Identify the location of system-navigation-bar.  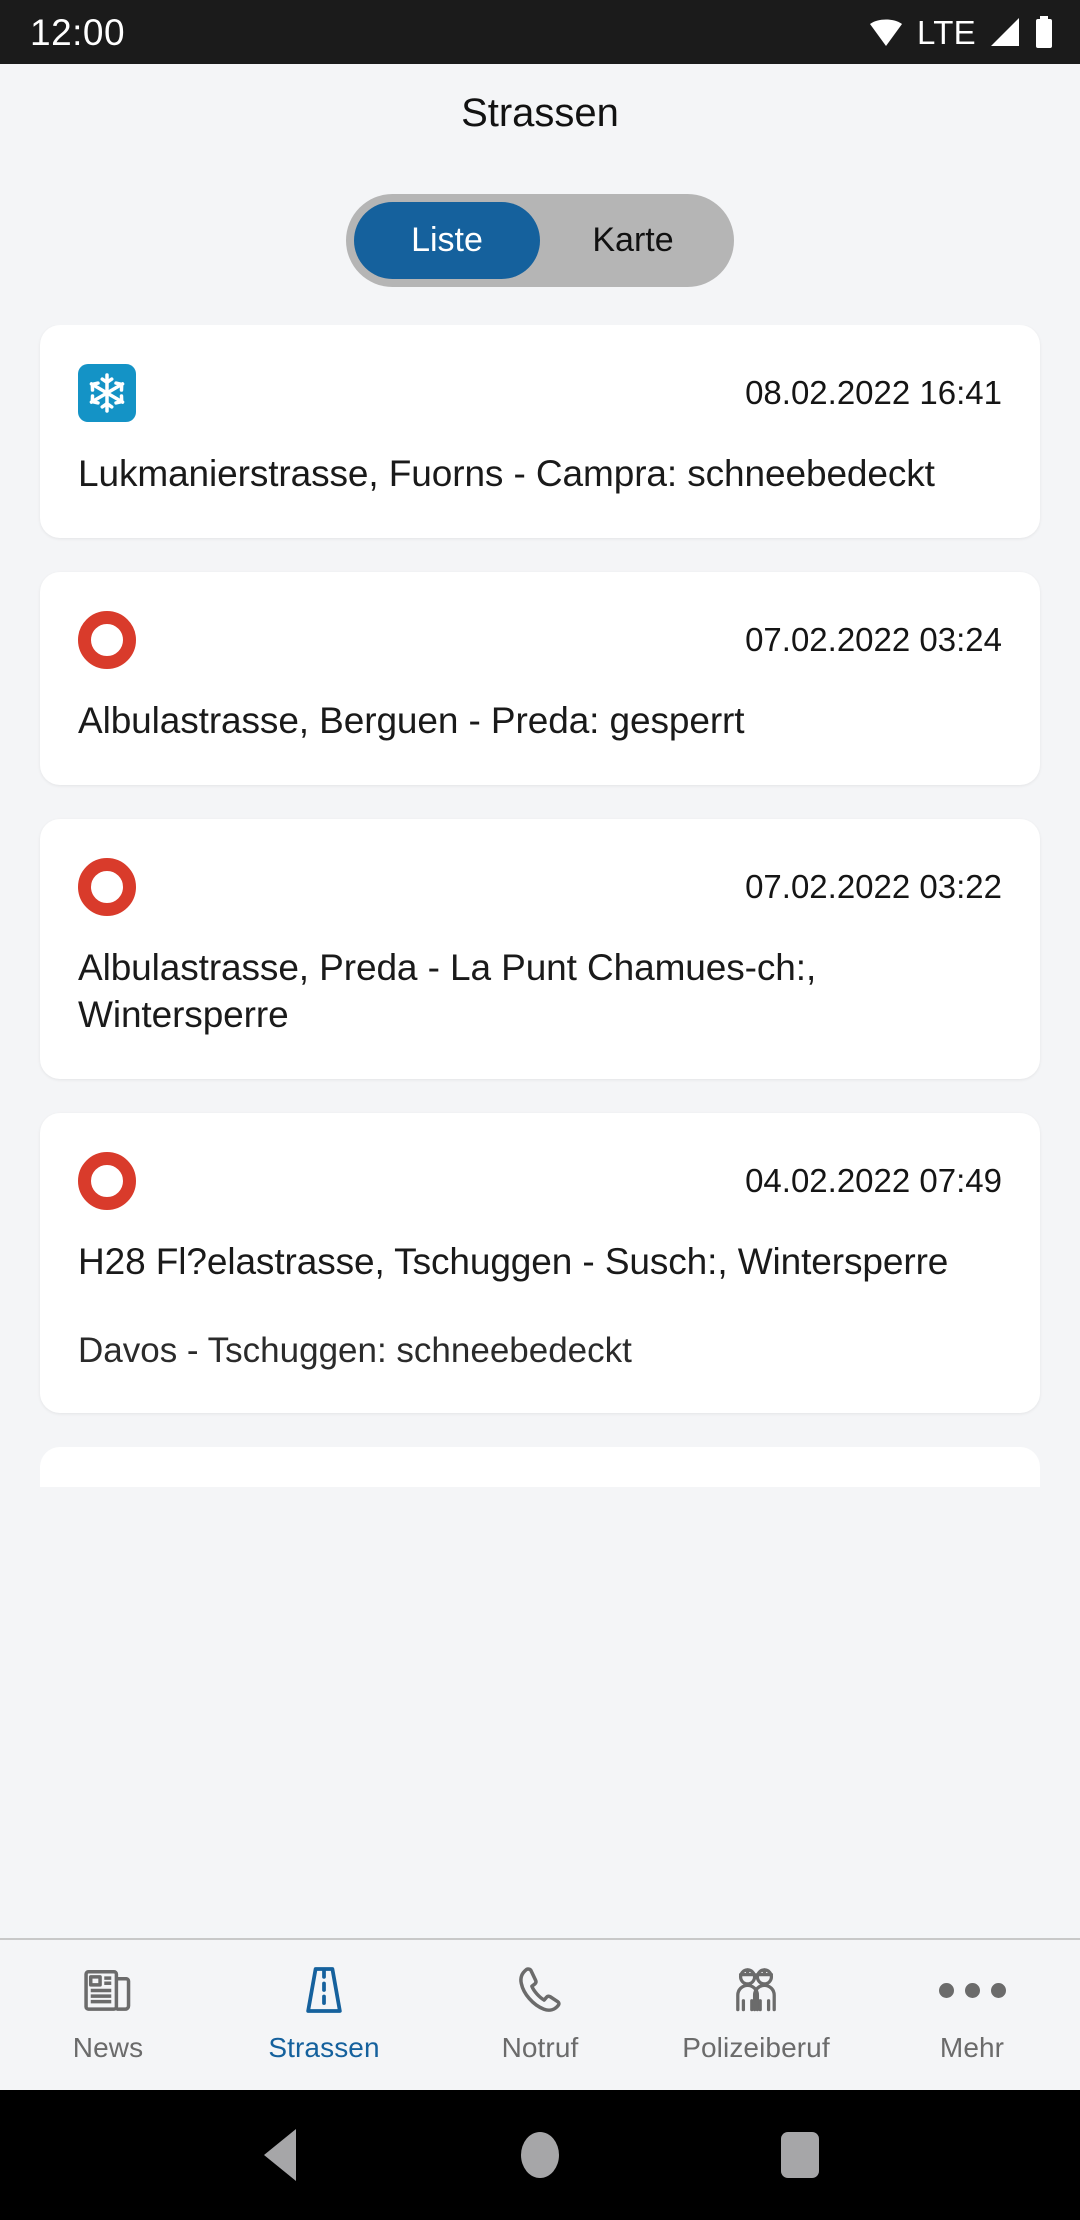
(540, 2155).